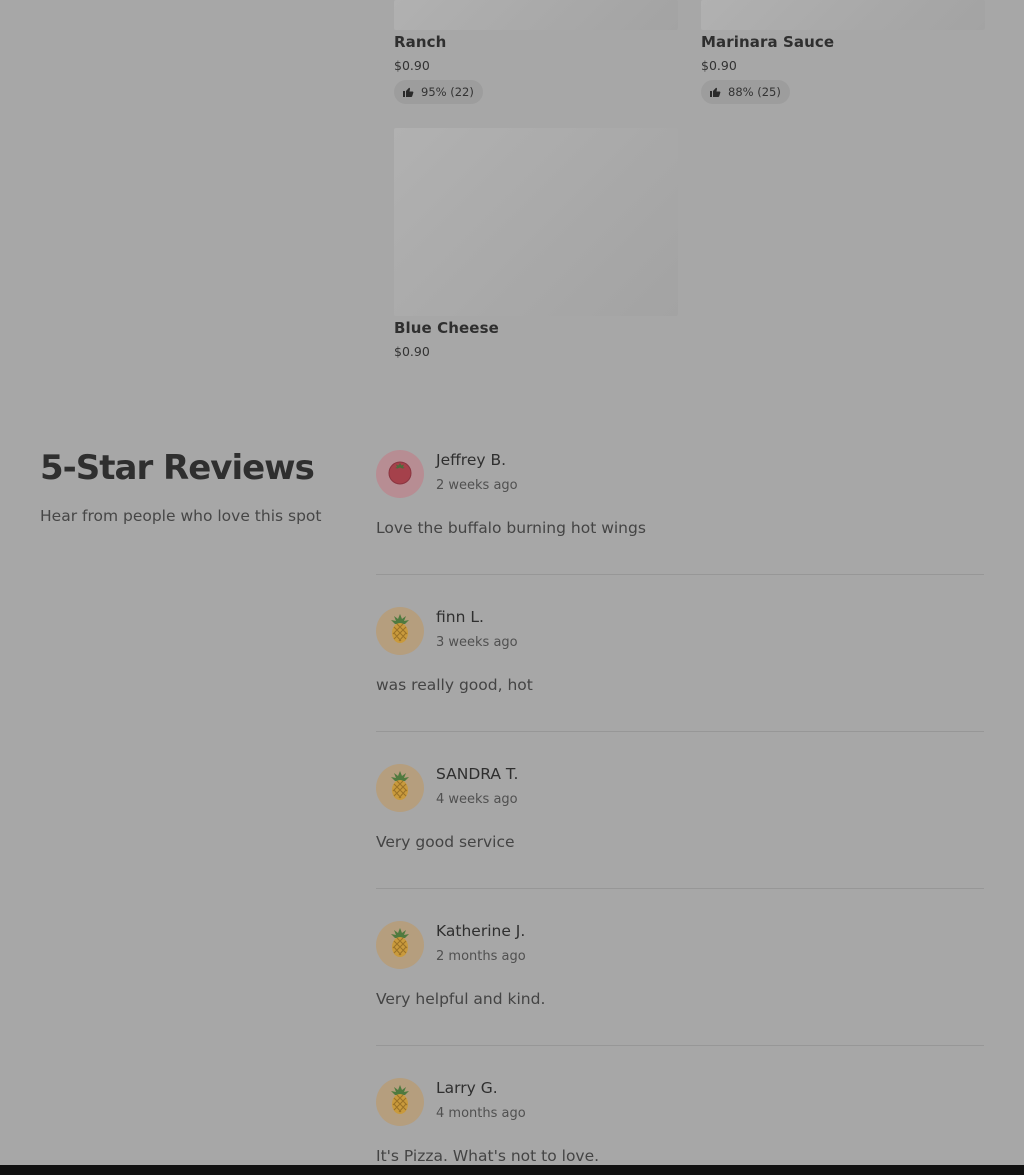  I want to click on review-text: was really good, hot, so click(454, 685).